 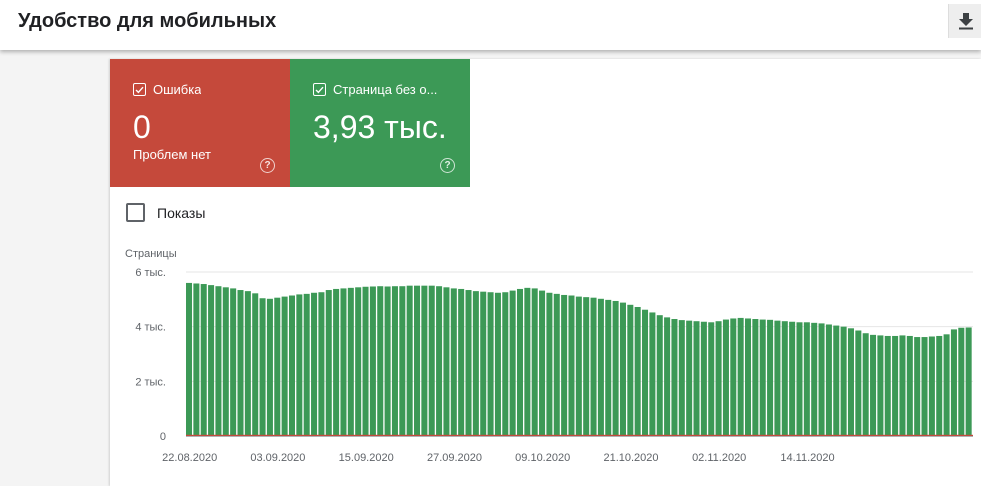 I want to click on valid-tile: Страница без о... 3,93 тыс. ?, so click(x=380, y=123).